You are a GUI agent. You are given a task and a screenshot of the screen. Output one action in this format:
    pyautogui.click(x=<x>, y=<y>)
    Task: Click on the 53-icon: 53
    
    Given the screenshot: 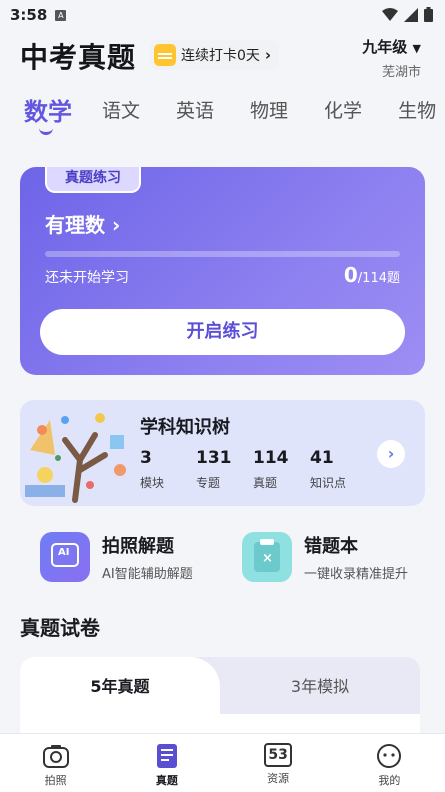 What is the action you would take?
    pyautogui.click(x=278, y=755)
    